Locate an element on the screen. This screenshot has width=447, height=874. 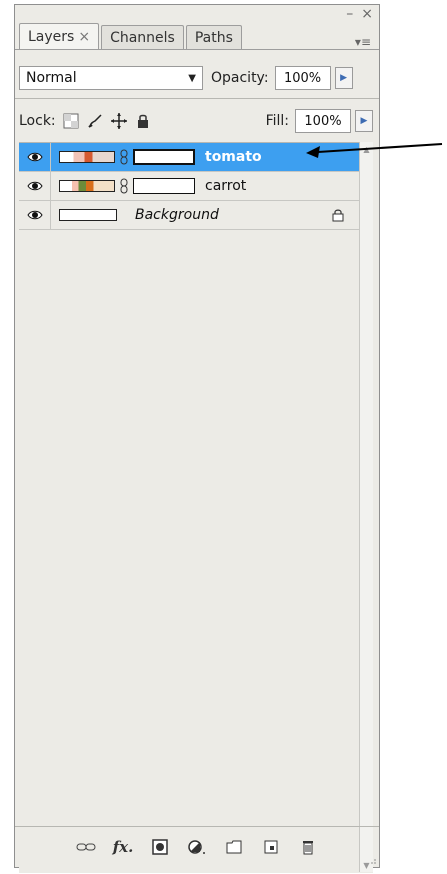
chevron-down-icon: ▼ is located at coordinates (192, 78).